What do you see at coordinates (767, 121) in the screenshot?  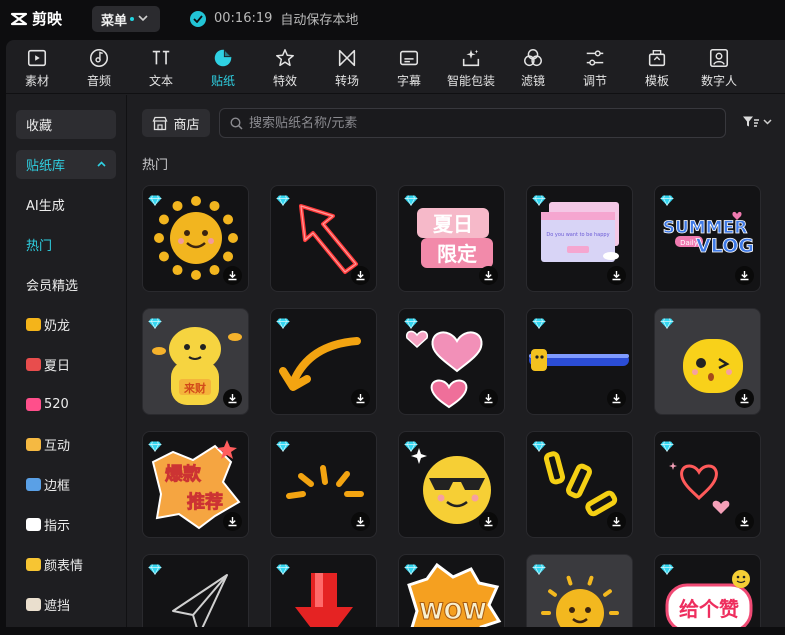 I see `chevron-down-icon` at bounding box center [767, 121].